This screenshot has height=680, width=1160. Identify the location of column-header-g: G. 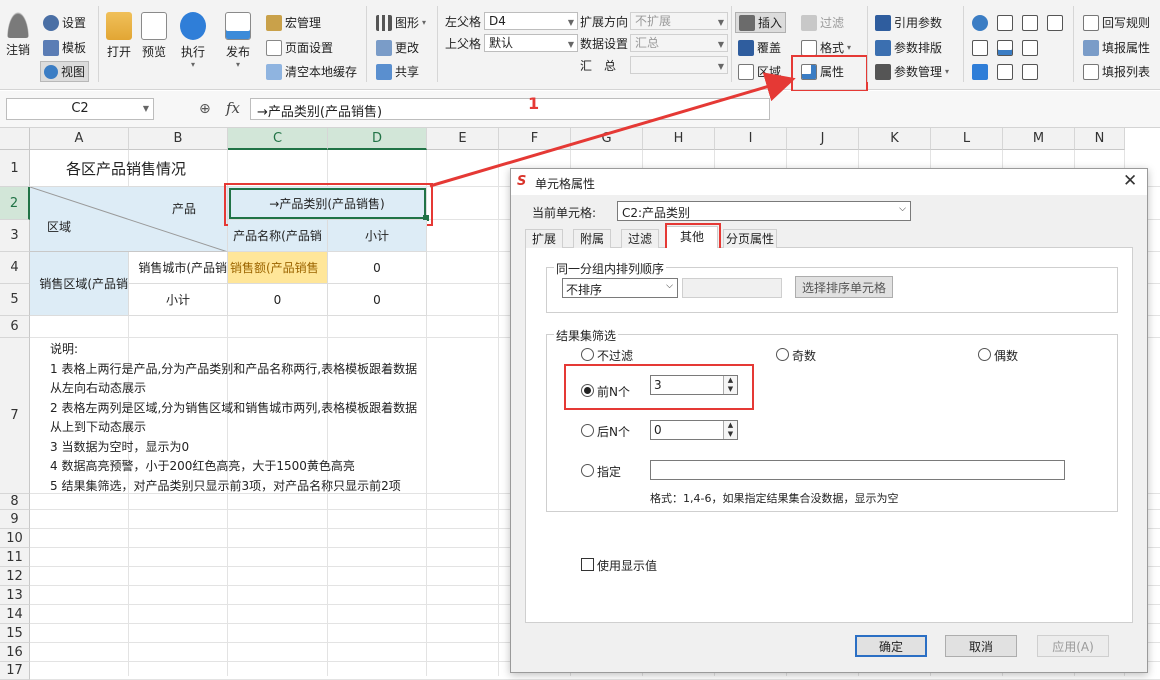
(607, 139).